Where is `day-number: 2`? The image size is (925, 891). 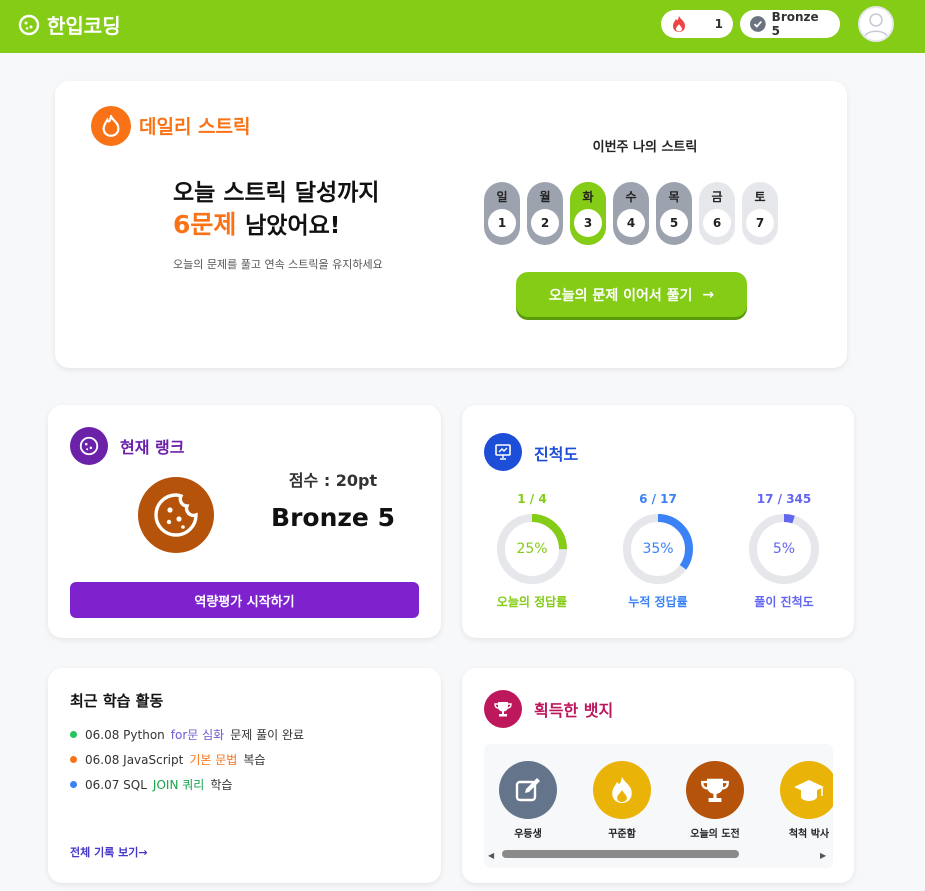 day-number: 2 is located at coordinates (545, 223).